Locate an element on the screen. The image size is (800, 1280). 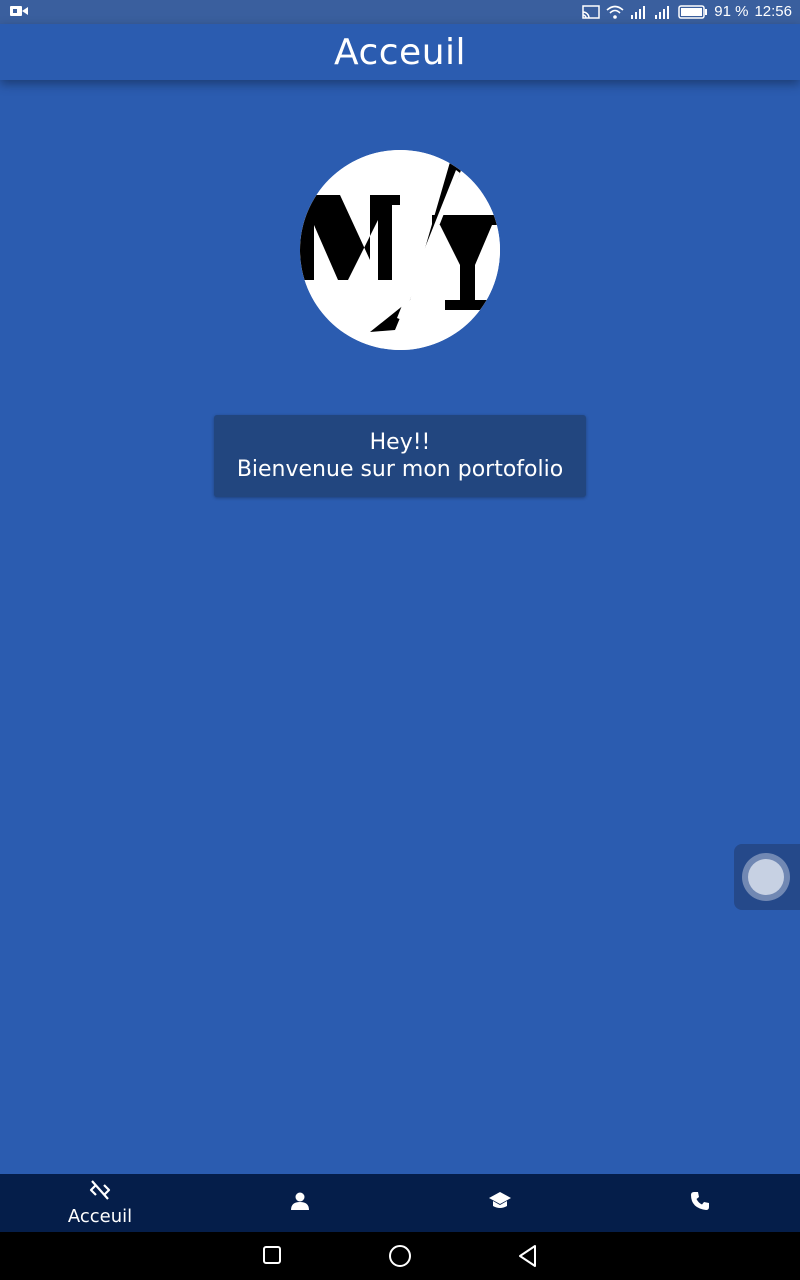
phone-icon is located at coordinates (700, 1203).